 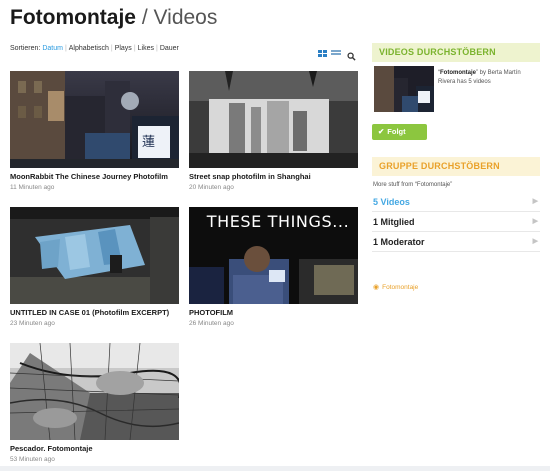 I want to click on sort-option-duration: Dauer, so click(x=169, y=48).